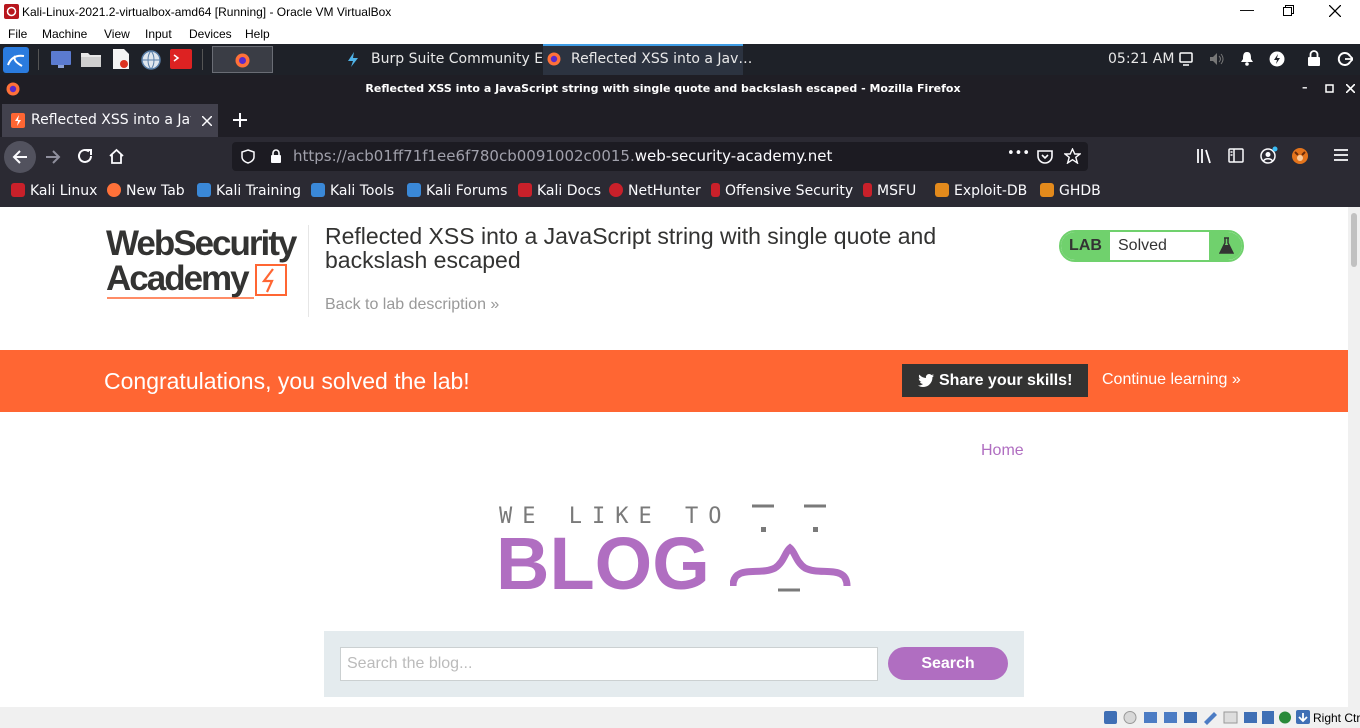  I want to click on ff-maximize-button, so click(1329, 88).